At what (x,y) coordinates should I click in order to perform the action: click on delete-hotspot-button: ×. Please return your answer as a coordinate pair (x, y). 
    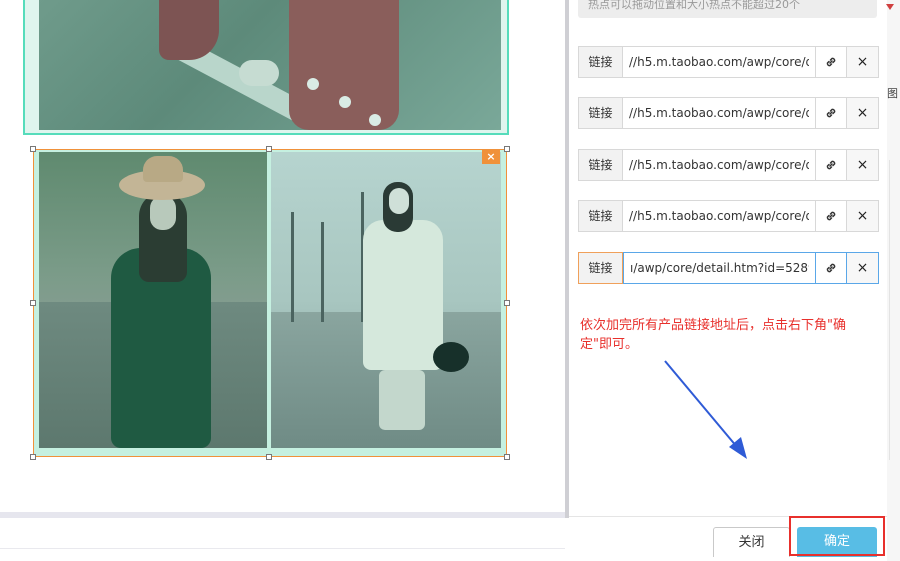
    Looking at the image, I should click on (491, 157).